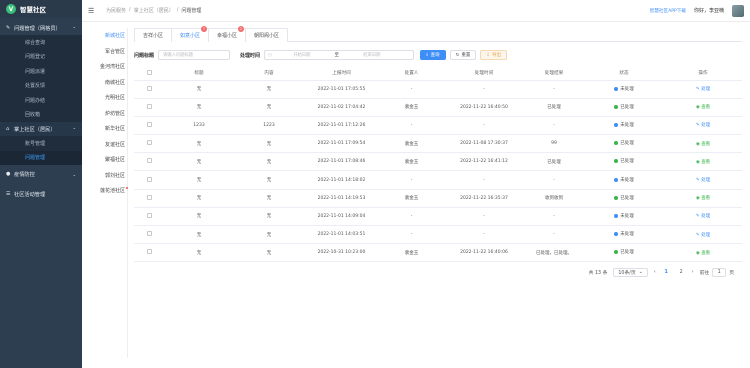 The width and height of the screenshot is (750, 368). I want to click on tab-xingfu: 幸福小区 2, so click(227, 34).